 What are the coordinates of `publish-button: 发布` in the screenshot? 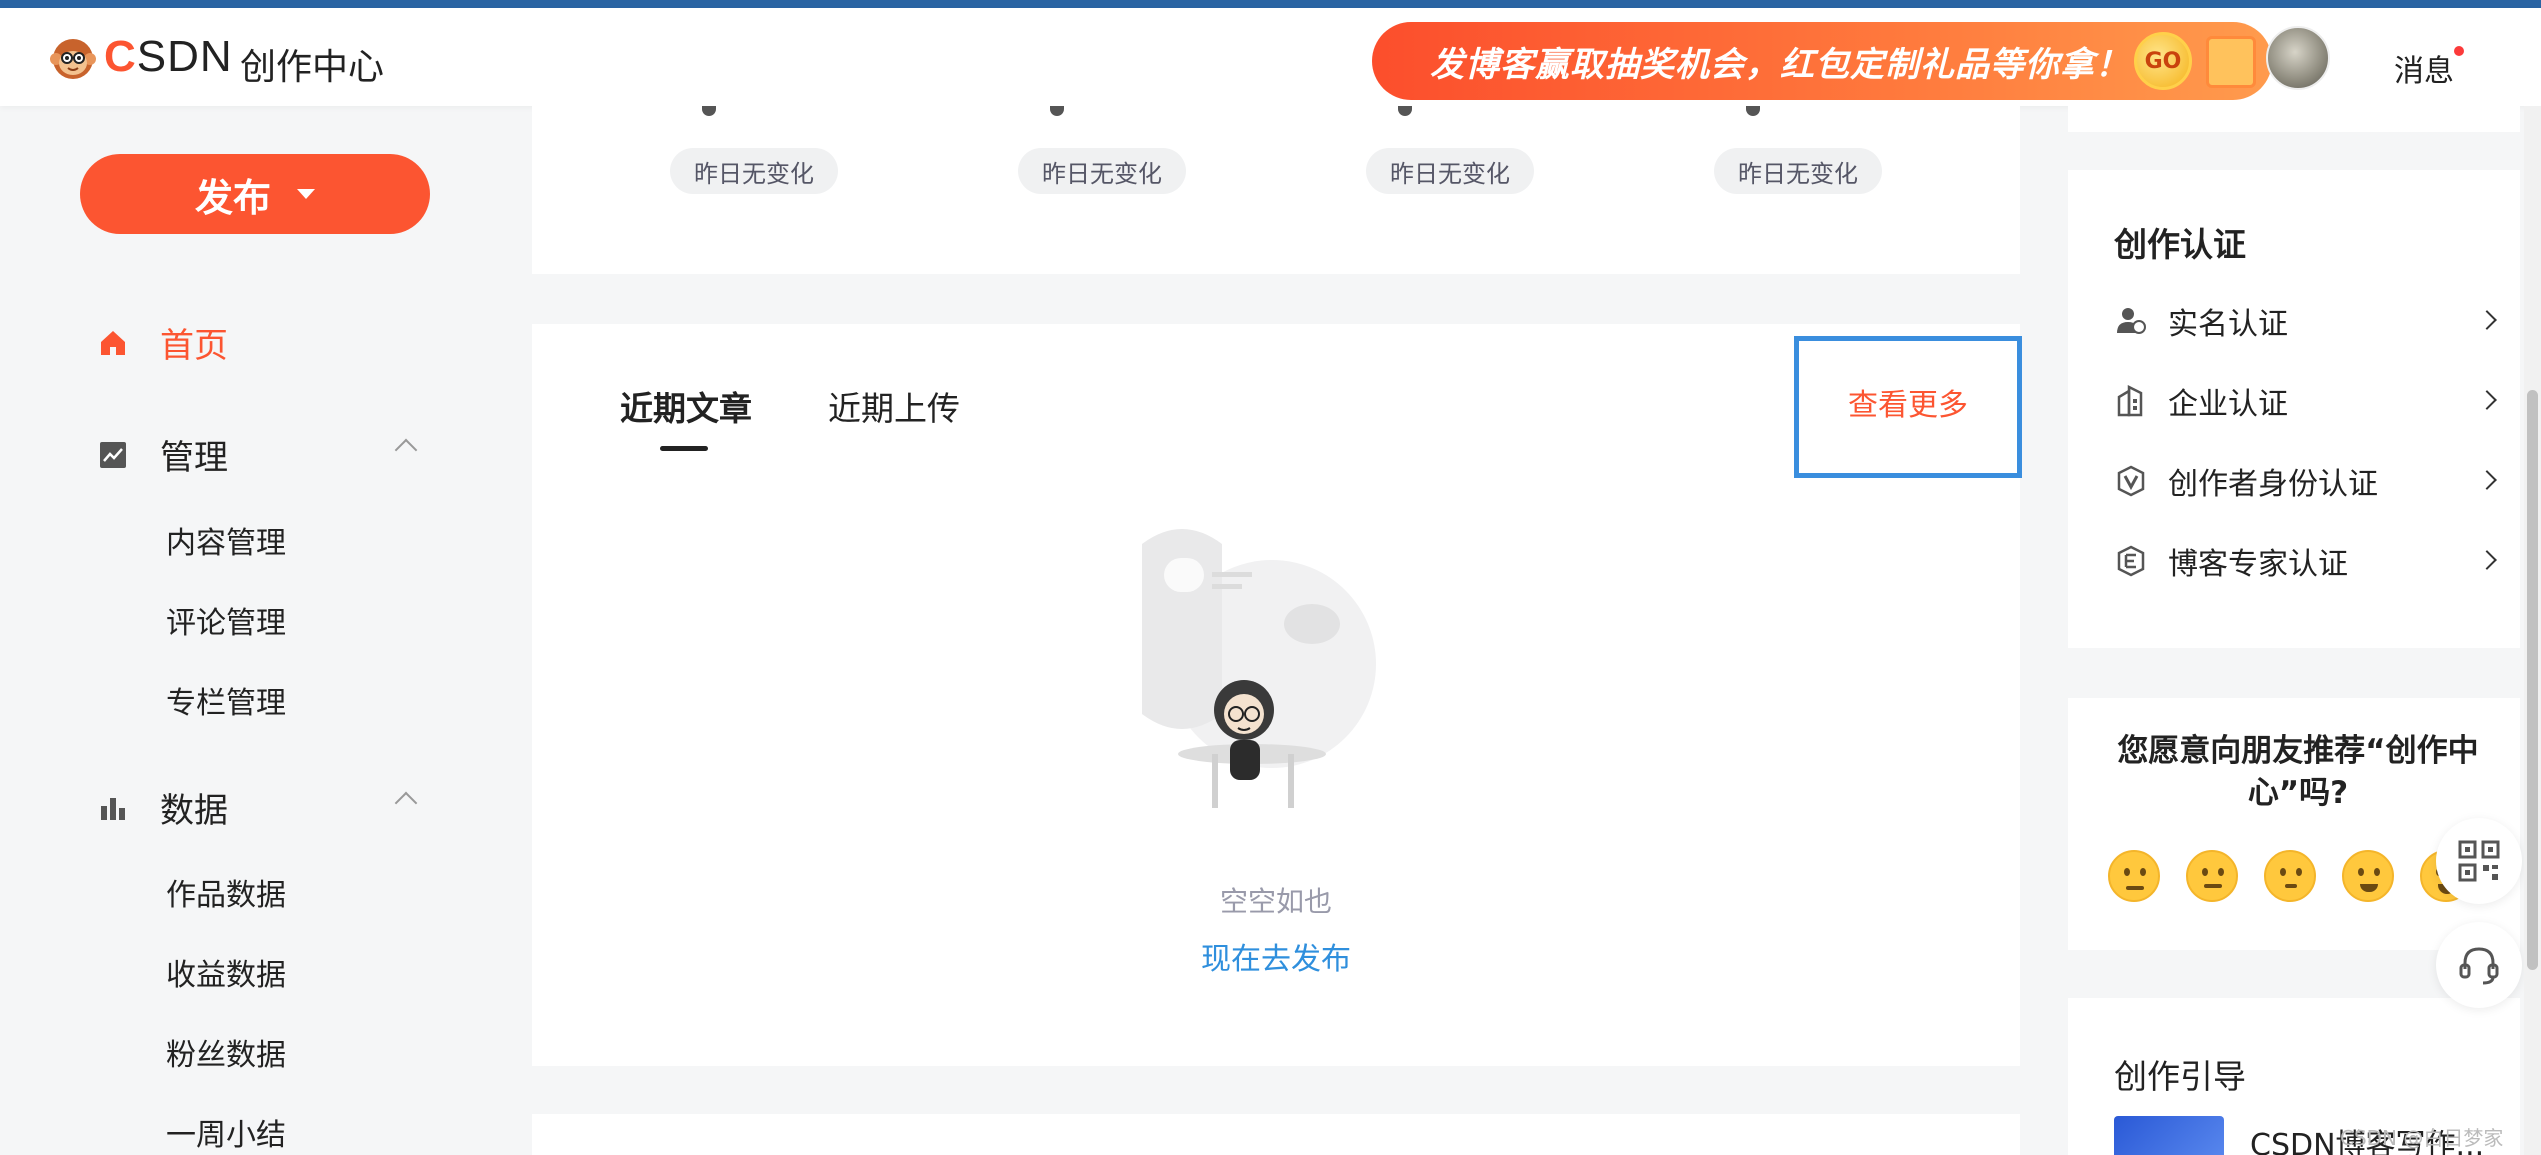 It's located at (255, 194).